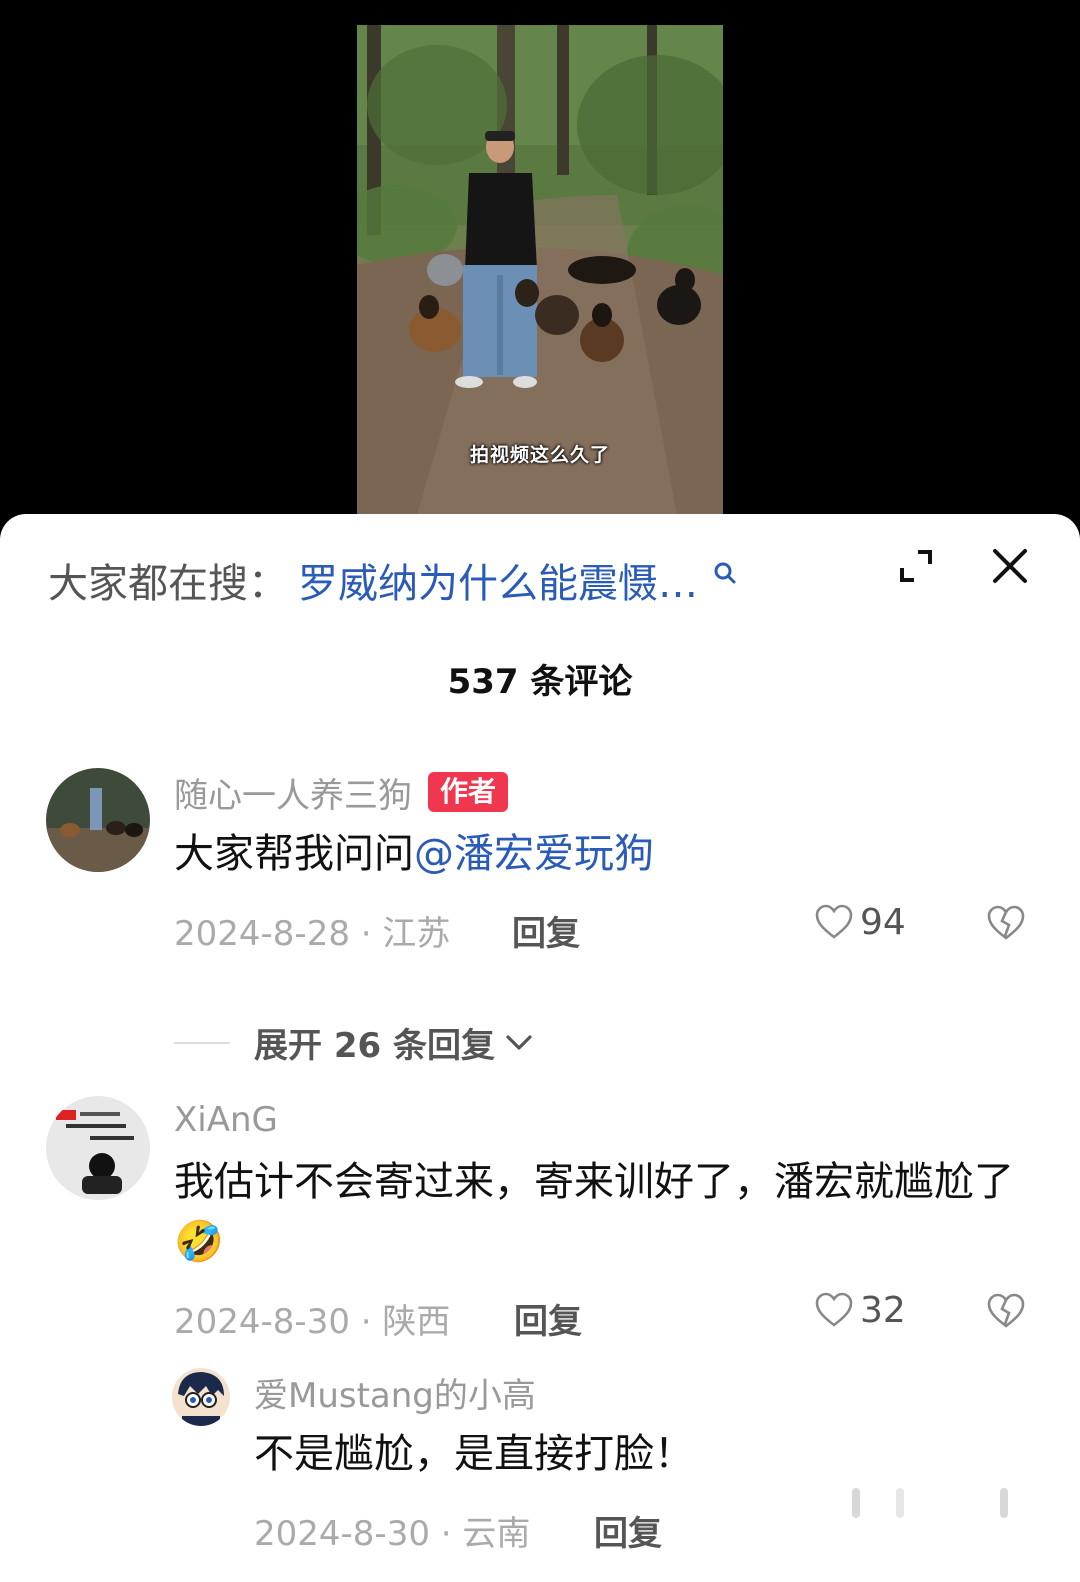 This screenshot has height=1582, width=1080. I want to click on laughing-emoji-icon: 🤣, so click(199, 1242).